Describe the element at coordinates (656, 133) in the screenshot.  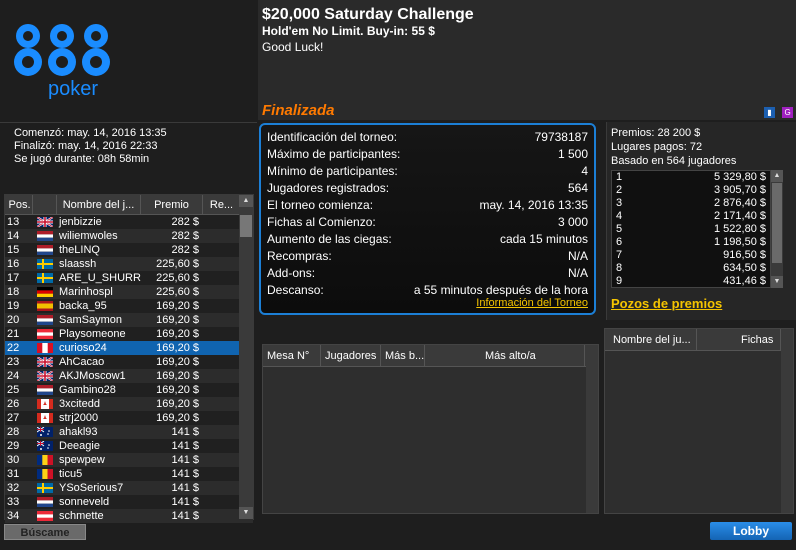
I see `prize-pool: Premios: 28 200 $` at that location.